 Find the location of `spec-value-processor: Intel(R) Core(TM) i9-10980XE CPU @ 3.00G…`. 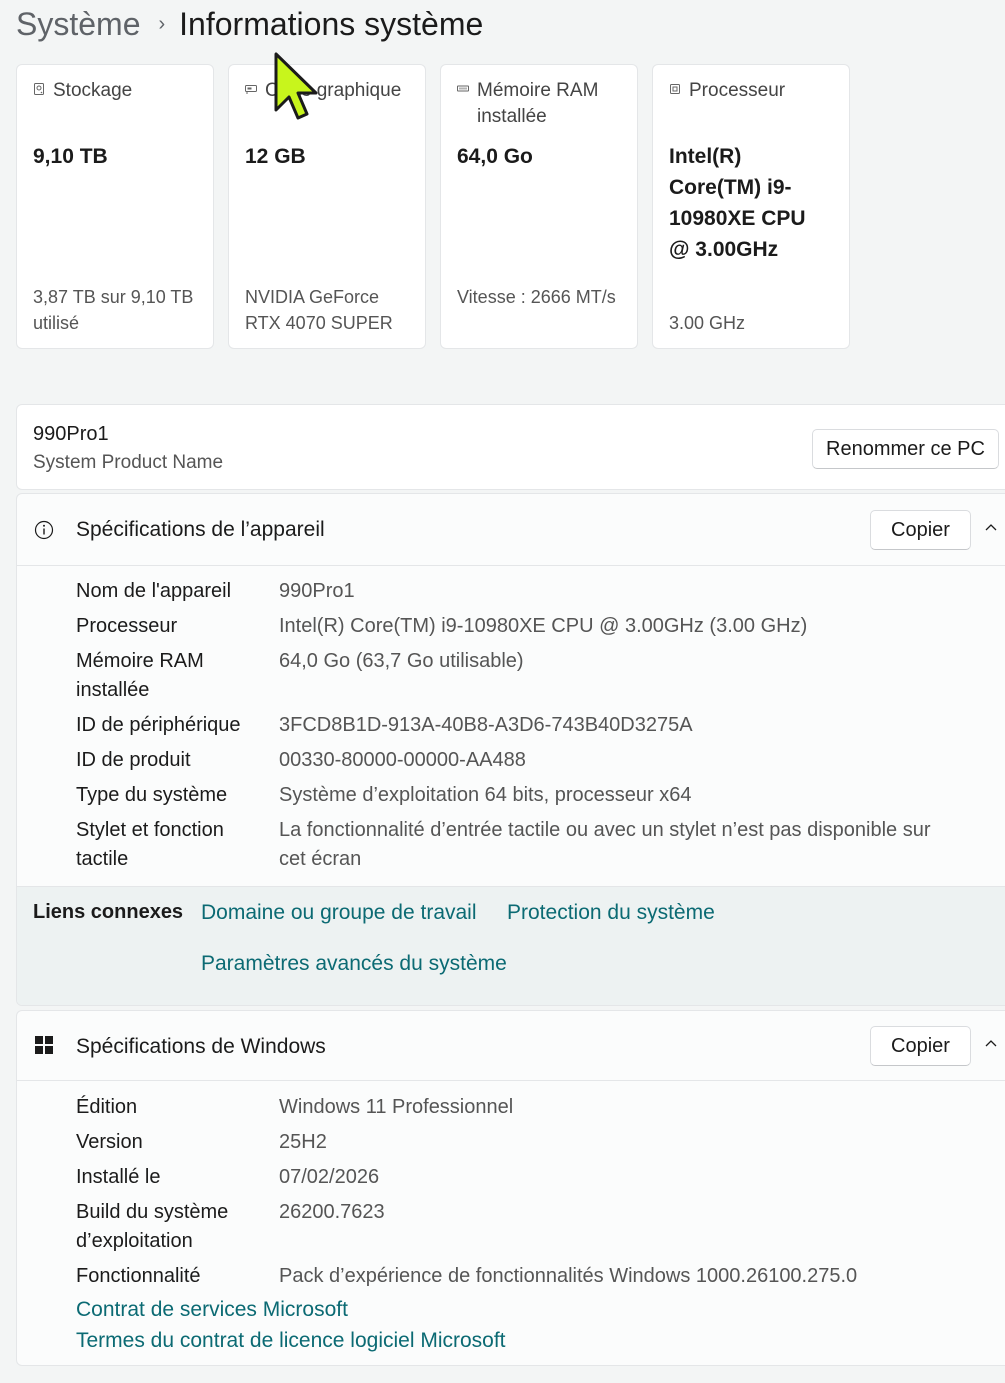

spec-value-processor: Intel(R) Core(TM) i9-10980XE CPU @ 3.00G… is located at coordinates (543, 626).